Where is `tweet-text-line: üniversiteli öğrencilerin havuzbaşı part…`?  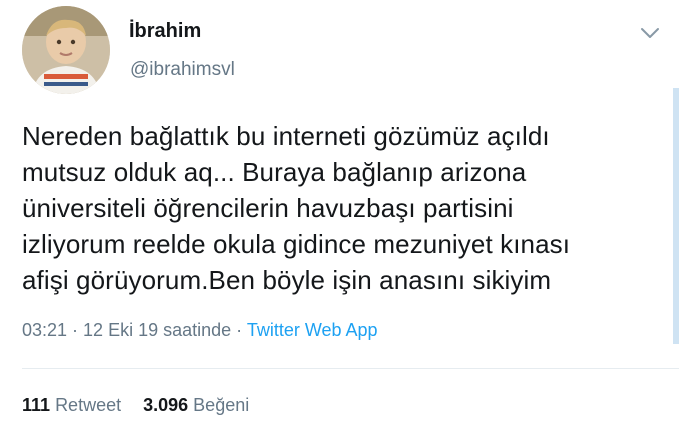
tweet-text-line: üniversiteli öğrencilerin havuzbaşı part… is located at coordinates (268, 208).